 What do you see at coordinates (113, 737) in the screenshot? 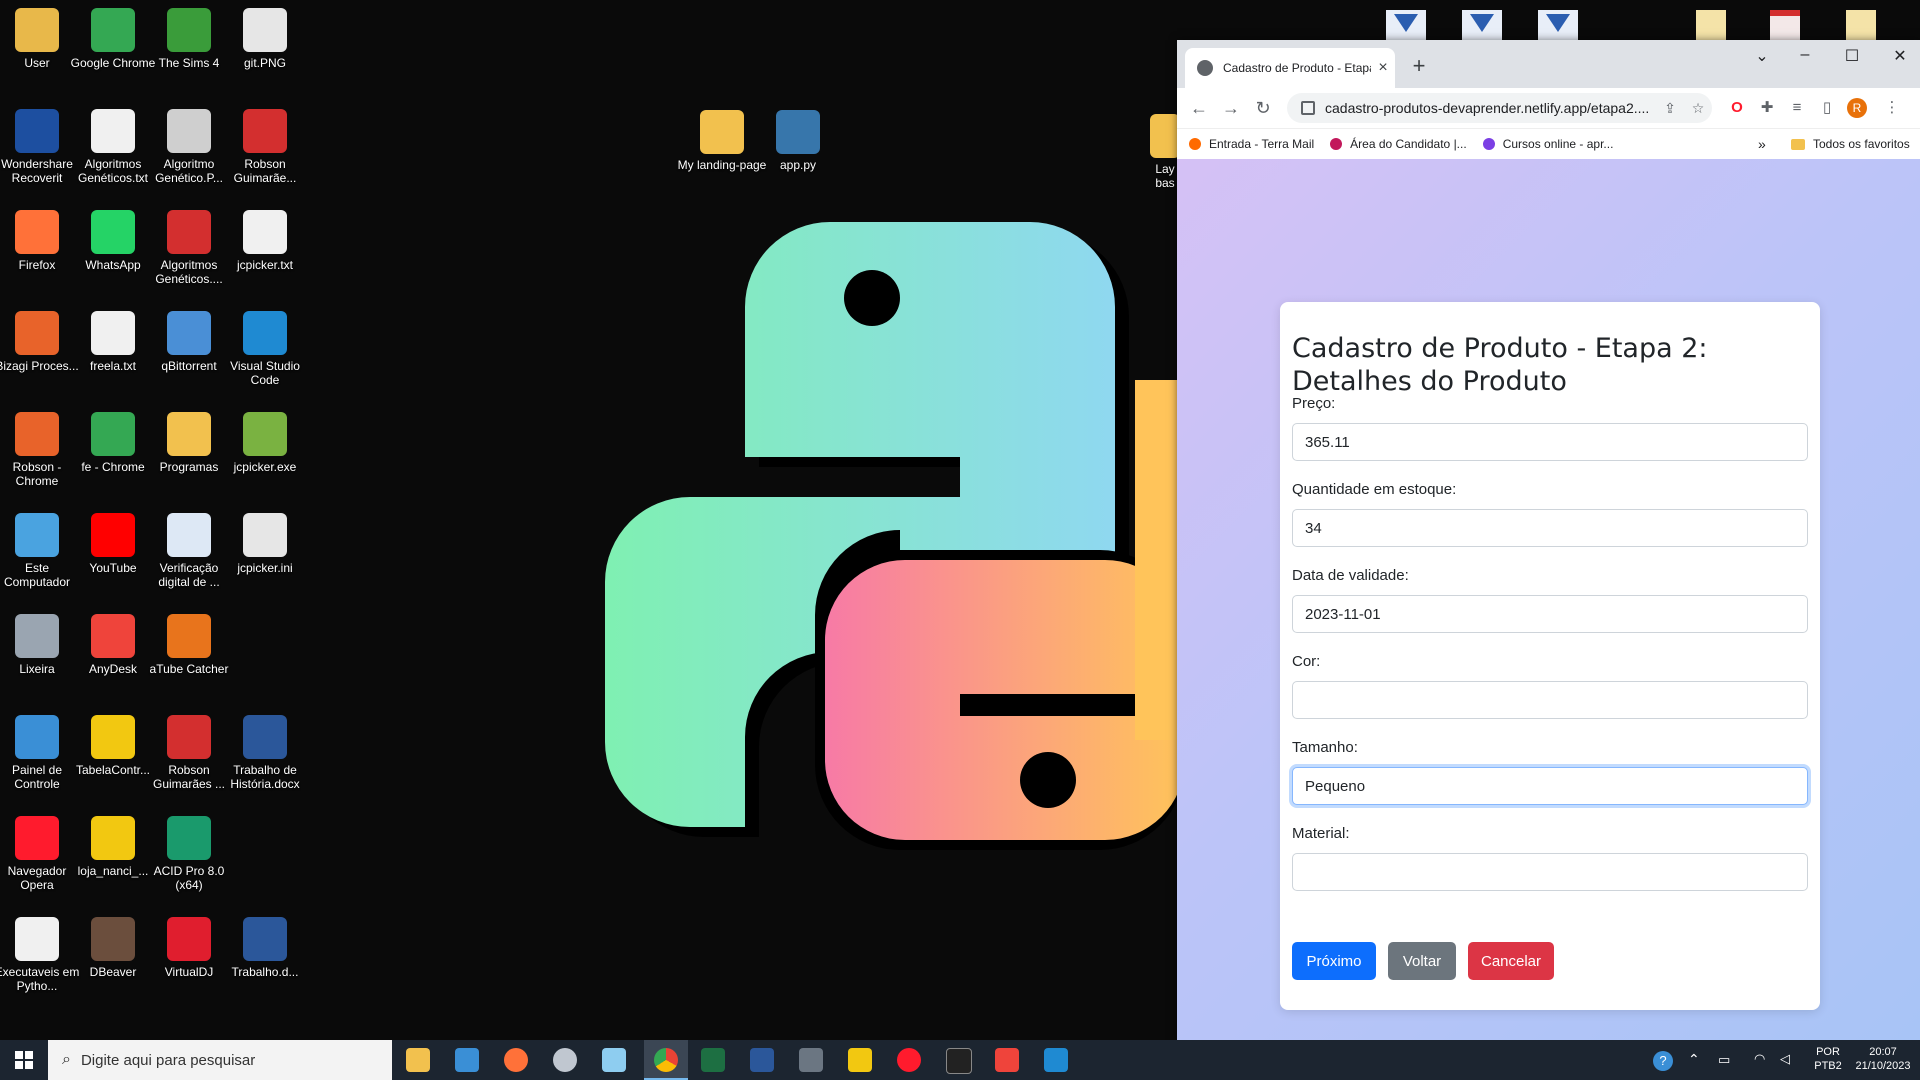
I see `powerbi-file-icon` at bounding box center [113, 737].